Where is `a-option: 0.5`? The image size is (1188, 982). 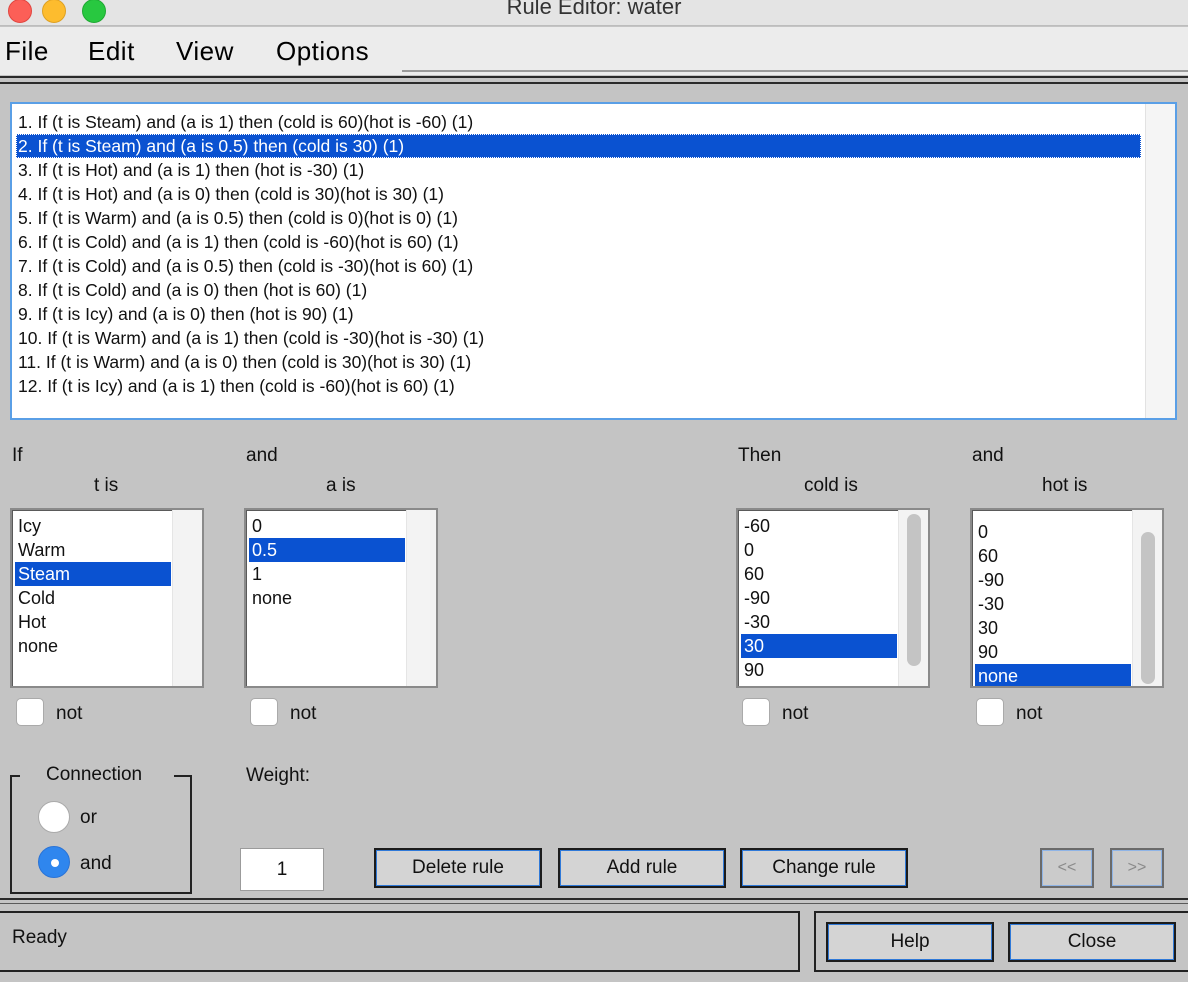 a-option: 0.5 is located at coordinates (327, 550).